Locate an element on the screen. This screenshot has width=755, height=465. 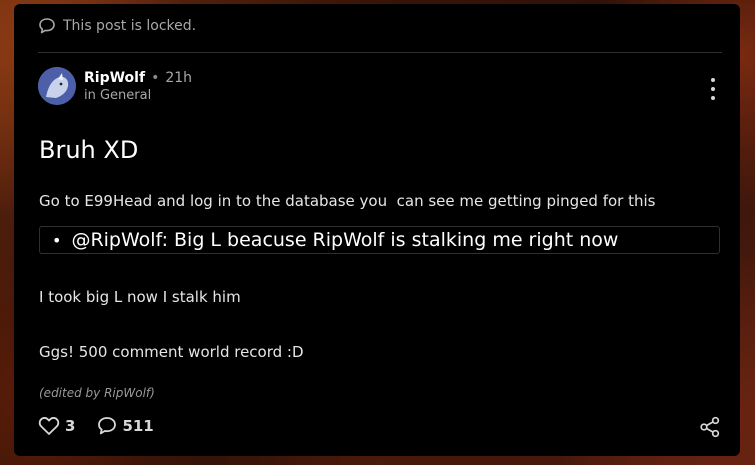
post-paragraph-2: I took big L now I stalk him is located at coordinates (140, 297).